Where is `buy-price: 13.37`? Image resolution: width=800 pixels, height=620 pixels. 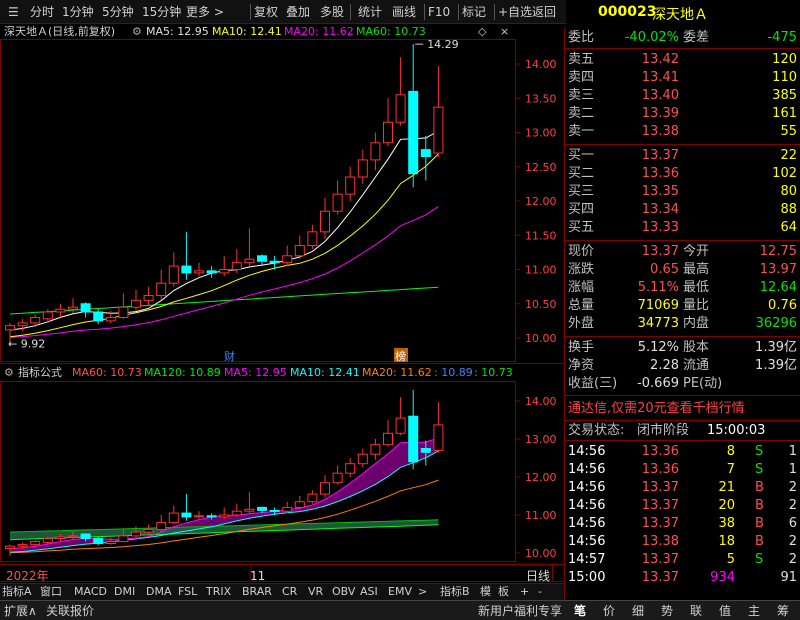
buy-price: 13.37 is located at coordinates (642, 156).